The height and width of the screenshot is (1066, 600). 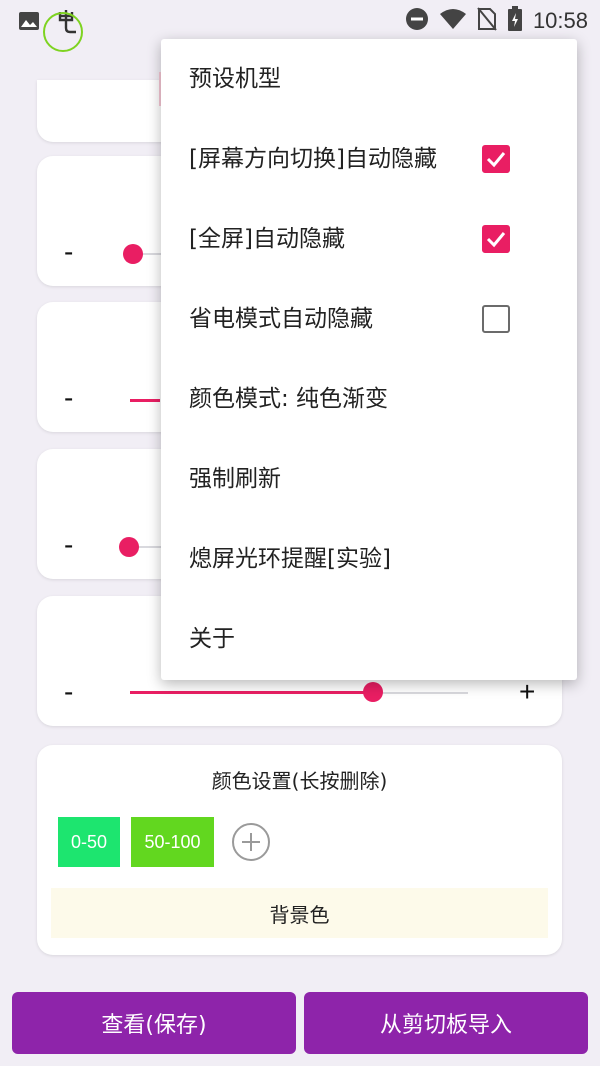 I want to click on menu-item-label: 关于, so click(x=212, y=639).